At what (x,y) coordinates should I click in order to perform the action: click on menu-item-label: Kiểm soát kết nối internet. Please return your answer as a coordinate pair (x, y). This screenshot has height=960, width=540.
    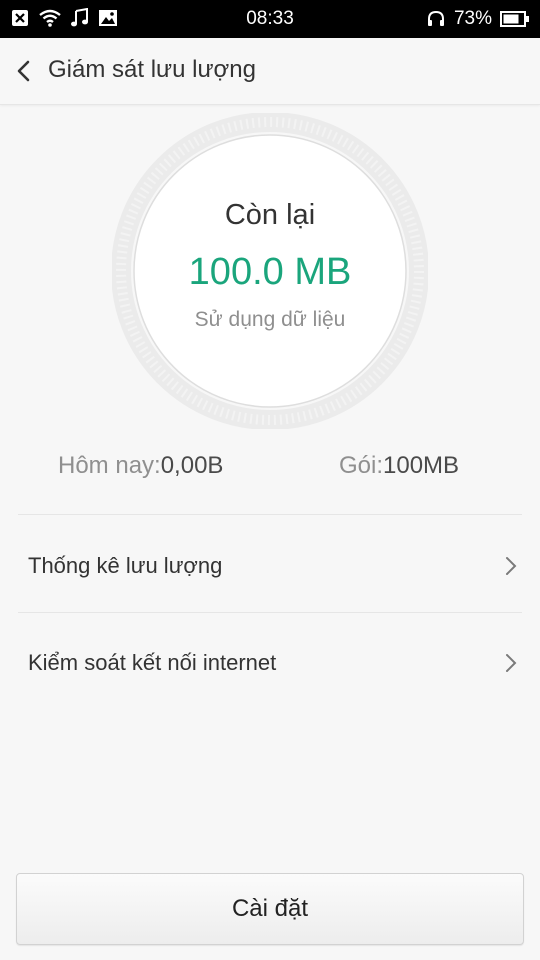
    Looking at the image, I should click on (152, 662).